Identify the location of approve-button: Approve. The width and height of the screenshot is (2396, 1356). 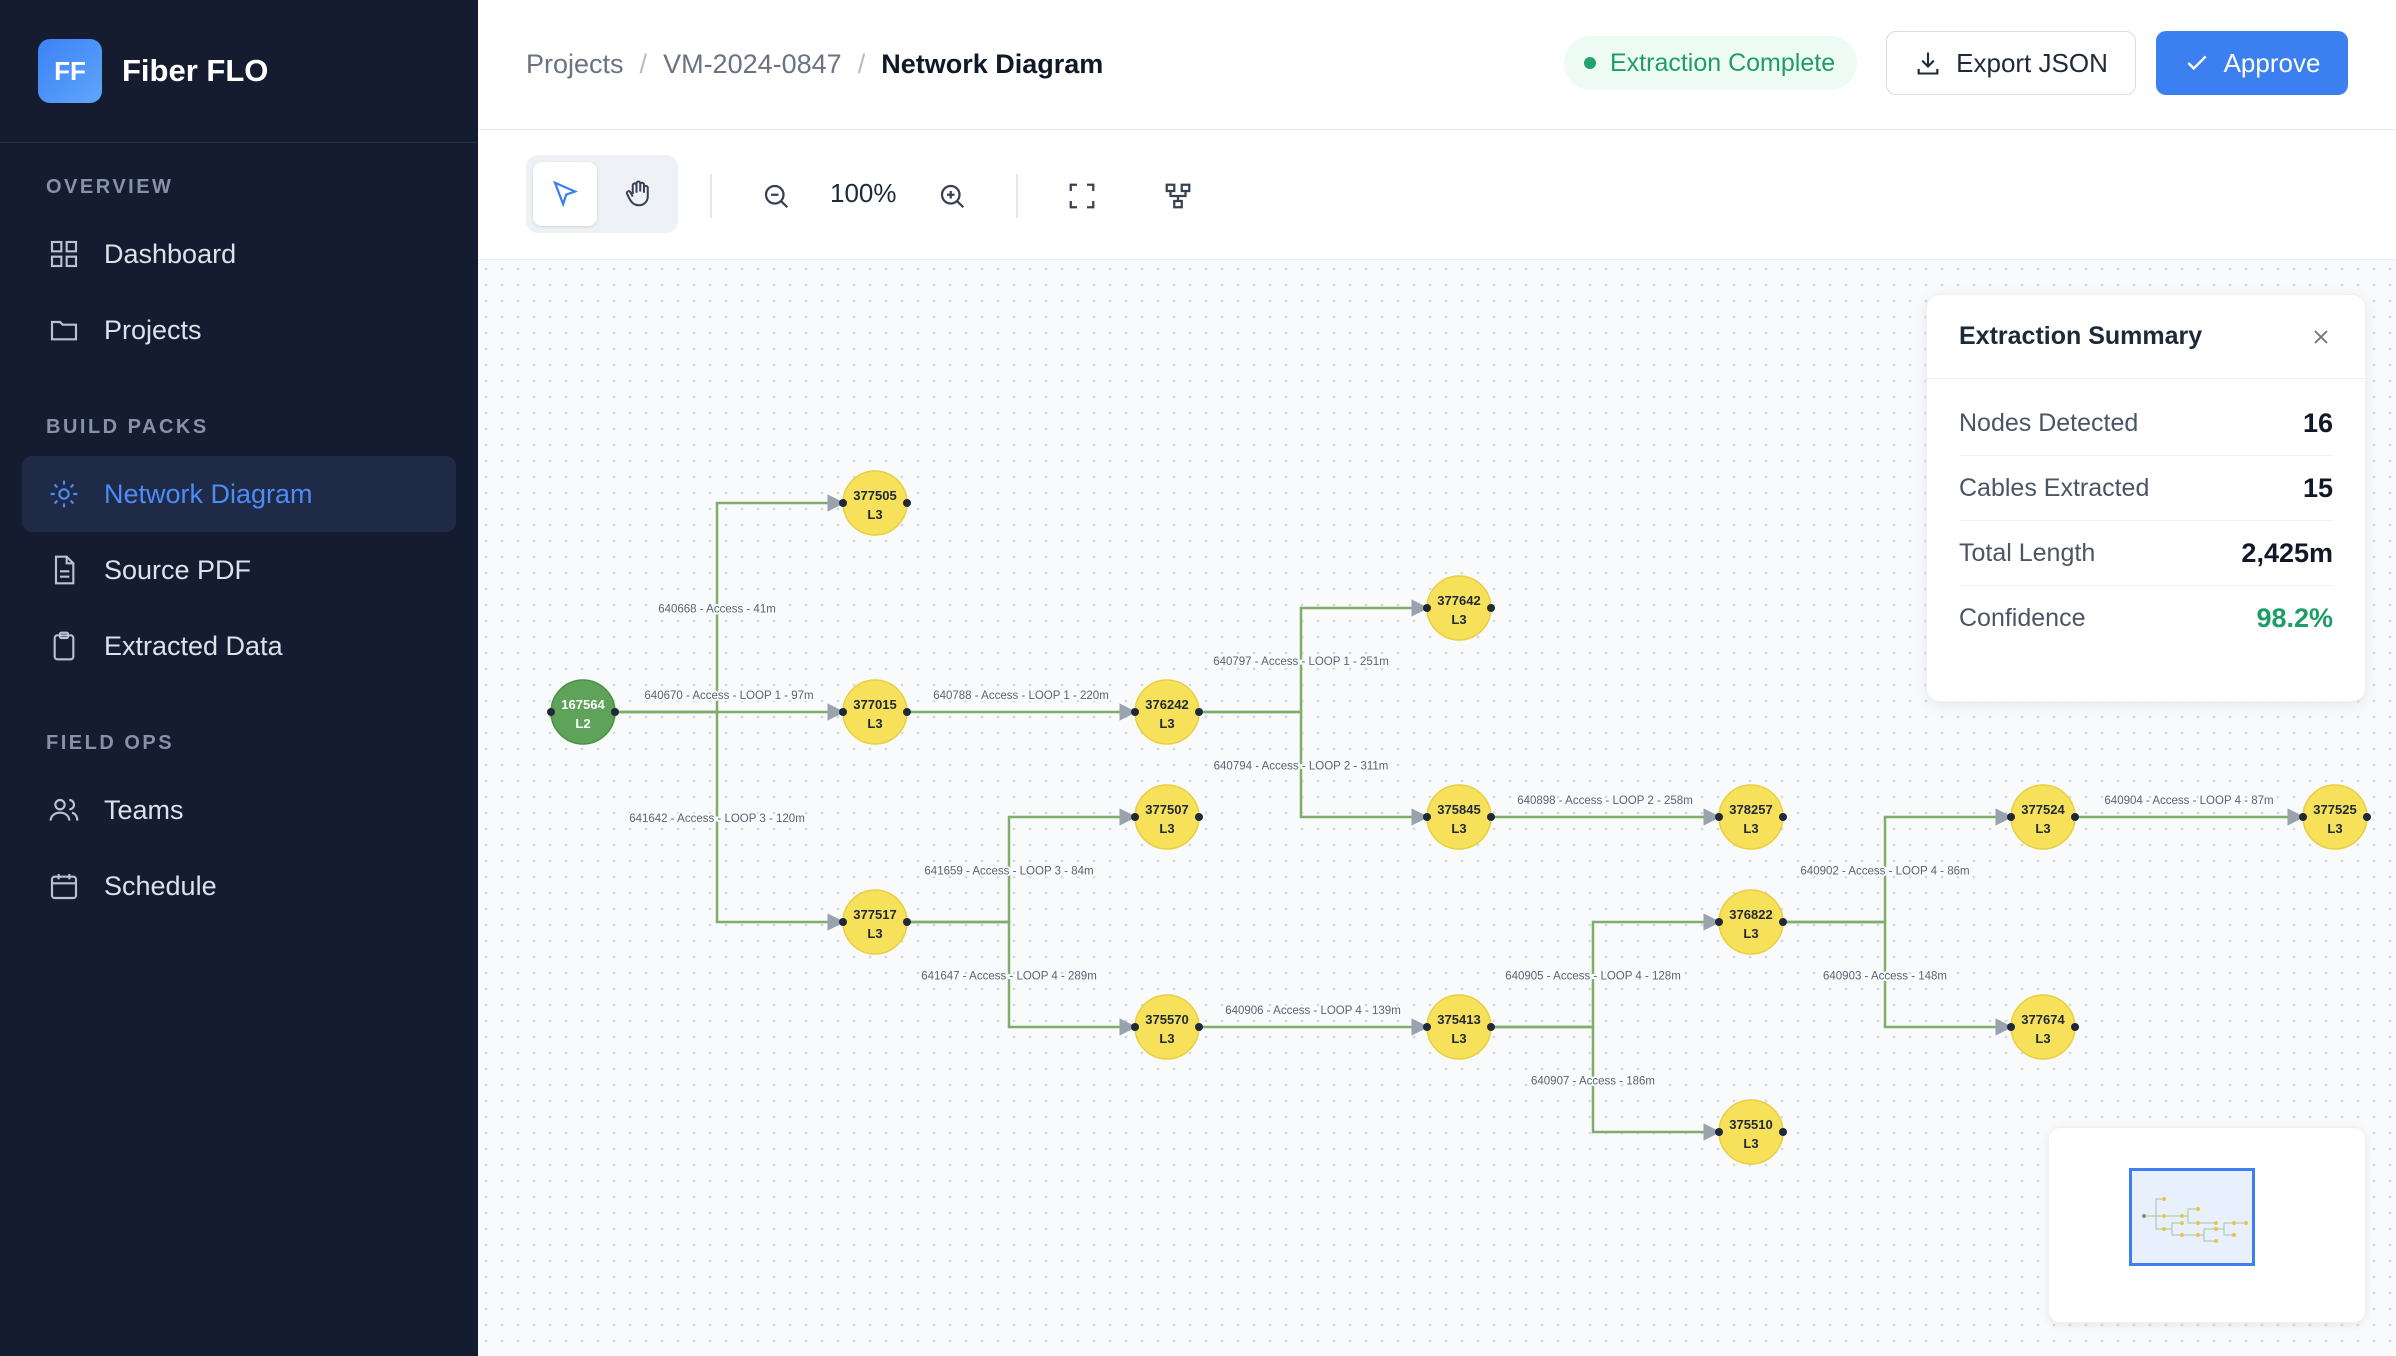
(2252, 63).